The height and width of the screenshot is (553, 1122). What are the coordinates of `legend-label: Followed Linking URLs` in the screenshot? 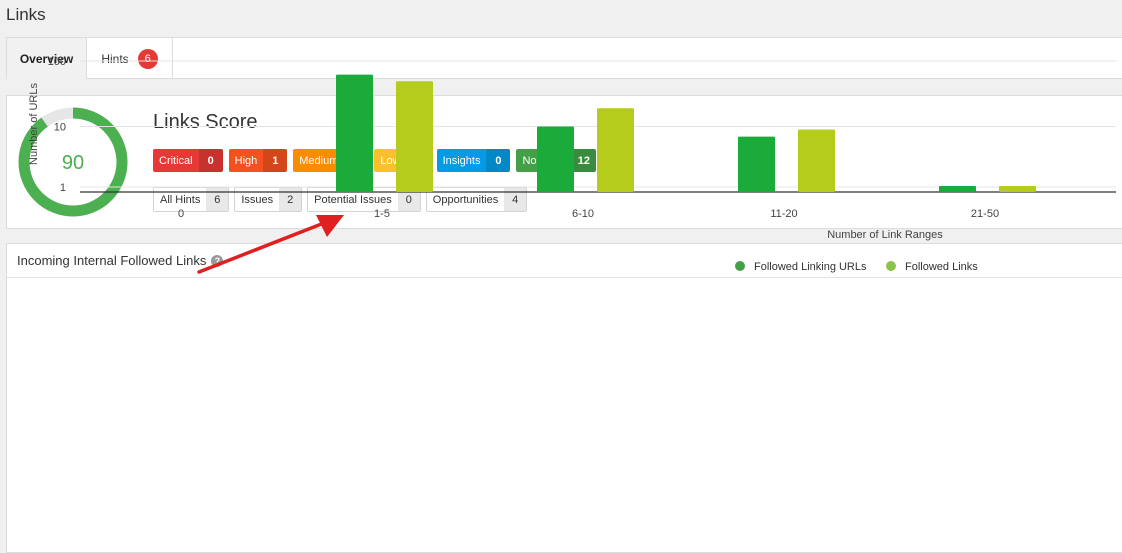 It's located at (810, 267).